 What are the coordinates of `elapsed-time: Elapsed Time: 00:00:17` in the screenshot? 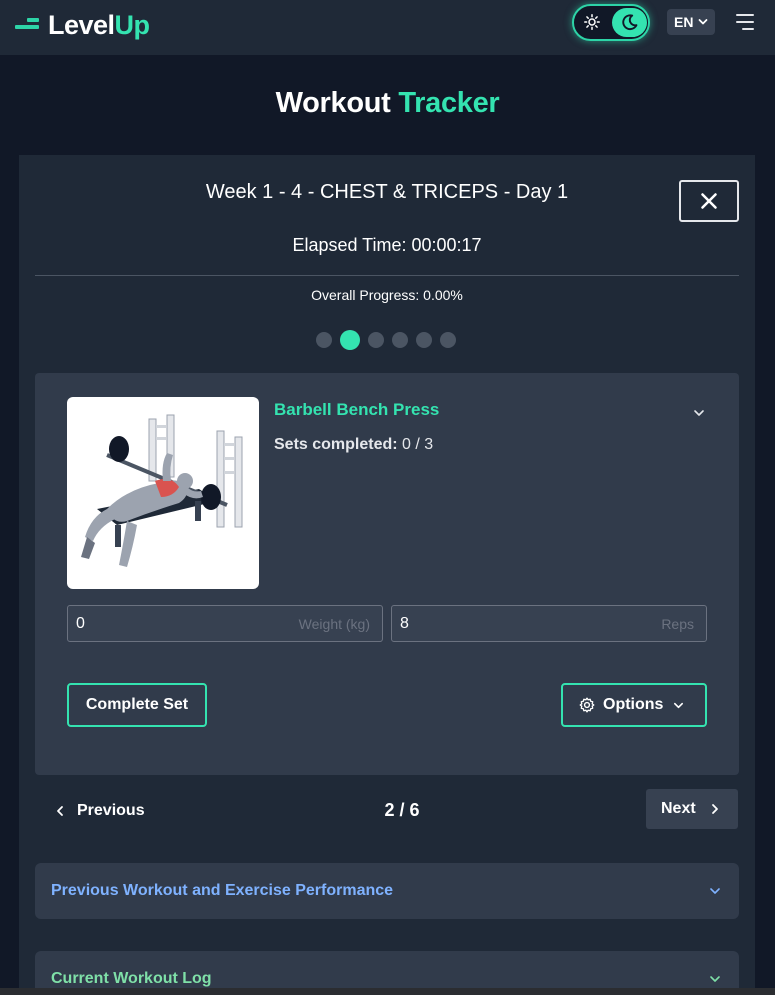 It's located at (387, 245).